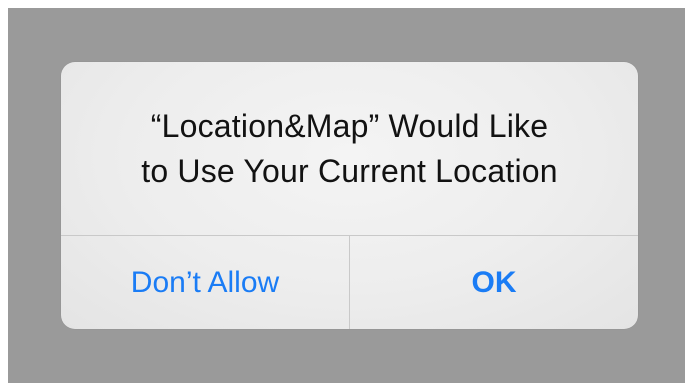  Describe the element at coordinates (494, 282) in the screenshot. I see `ok-button: OK` at that location.